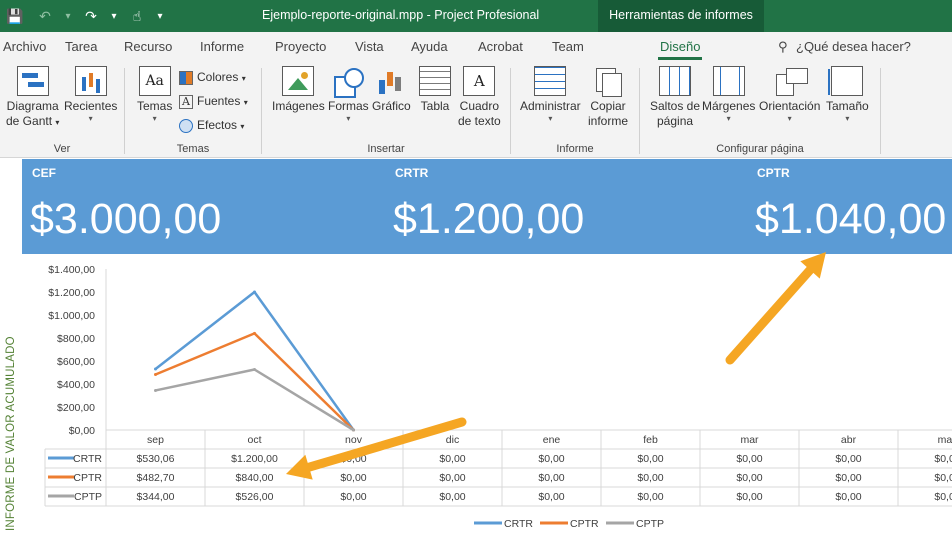 The height and width of the screenshot is (542, 952). What do you see at coordinates (770, 315) in the screenshot?
I see `annotation-arrow-shaft` at bounding box center [770, 315].